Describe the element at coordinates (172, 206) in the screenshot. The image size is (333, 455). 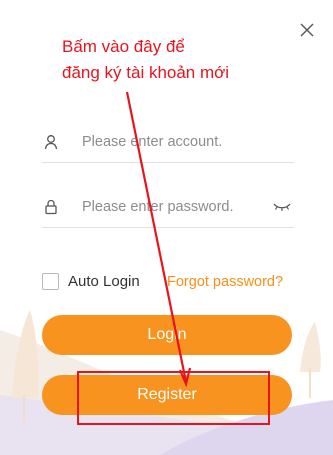
I see `password-input` at that location.